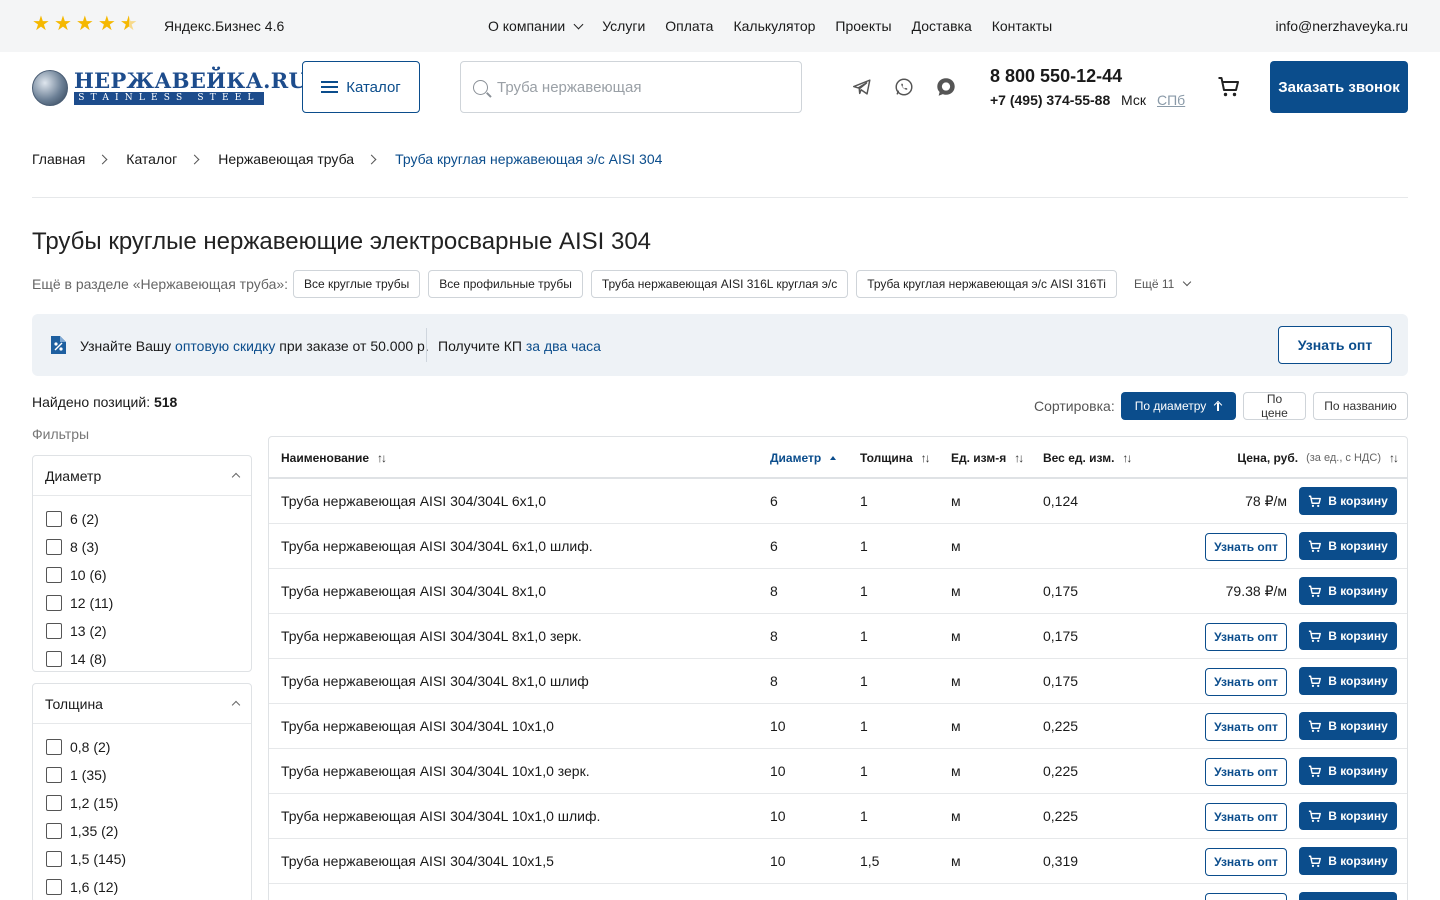 This screenshot has width=1440, height=900. I want to click on breadcrumb-pipes: Нержавеющая труба, so click(286, 159).